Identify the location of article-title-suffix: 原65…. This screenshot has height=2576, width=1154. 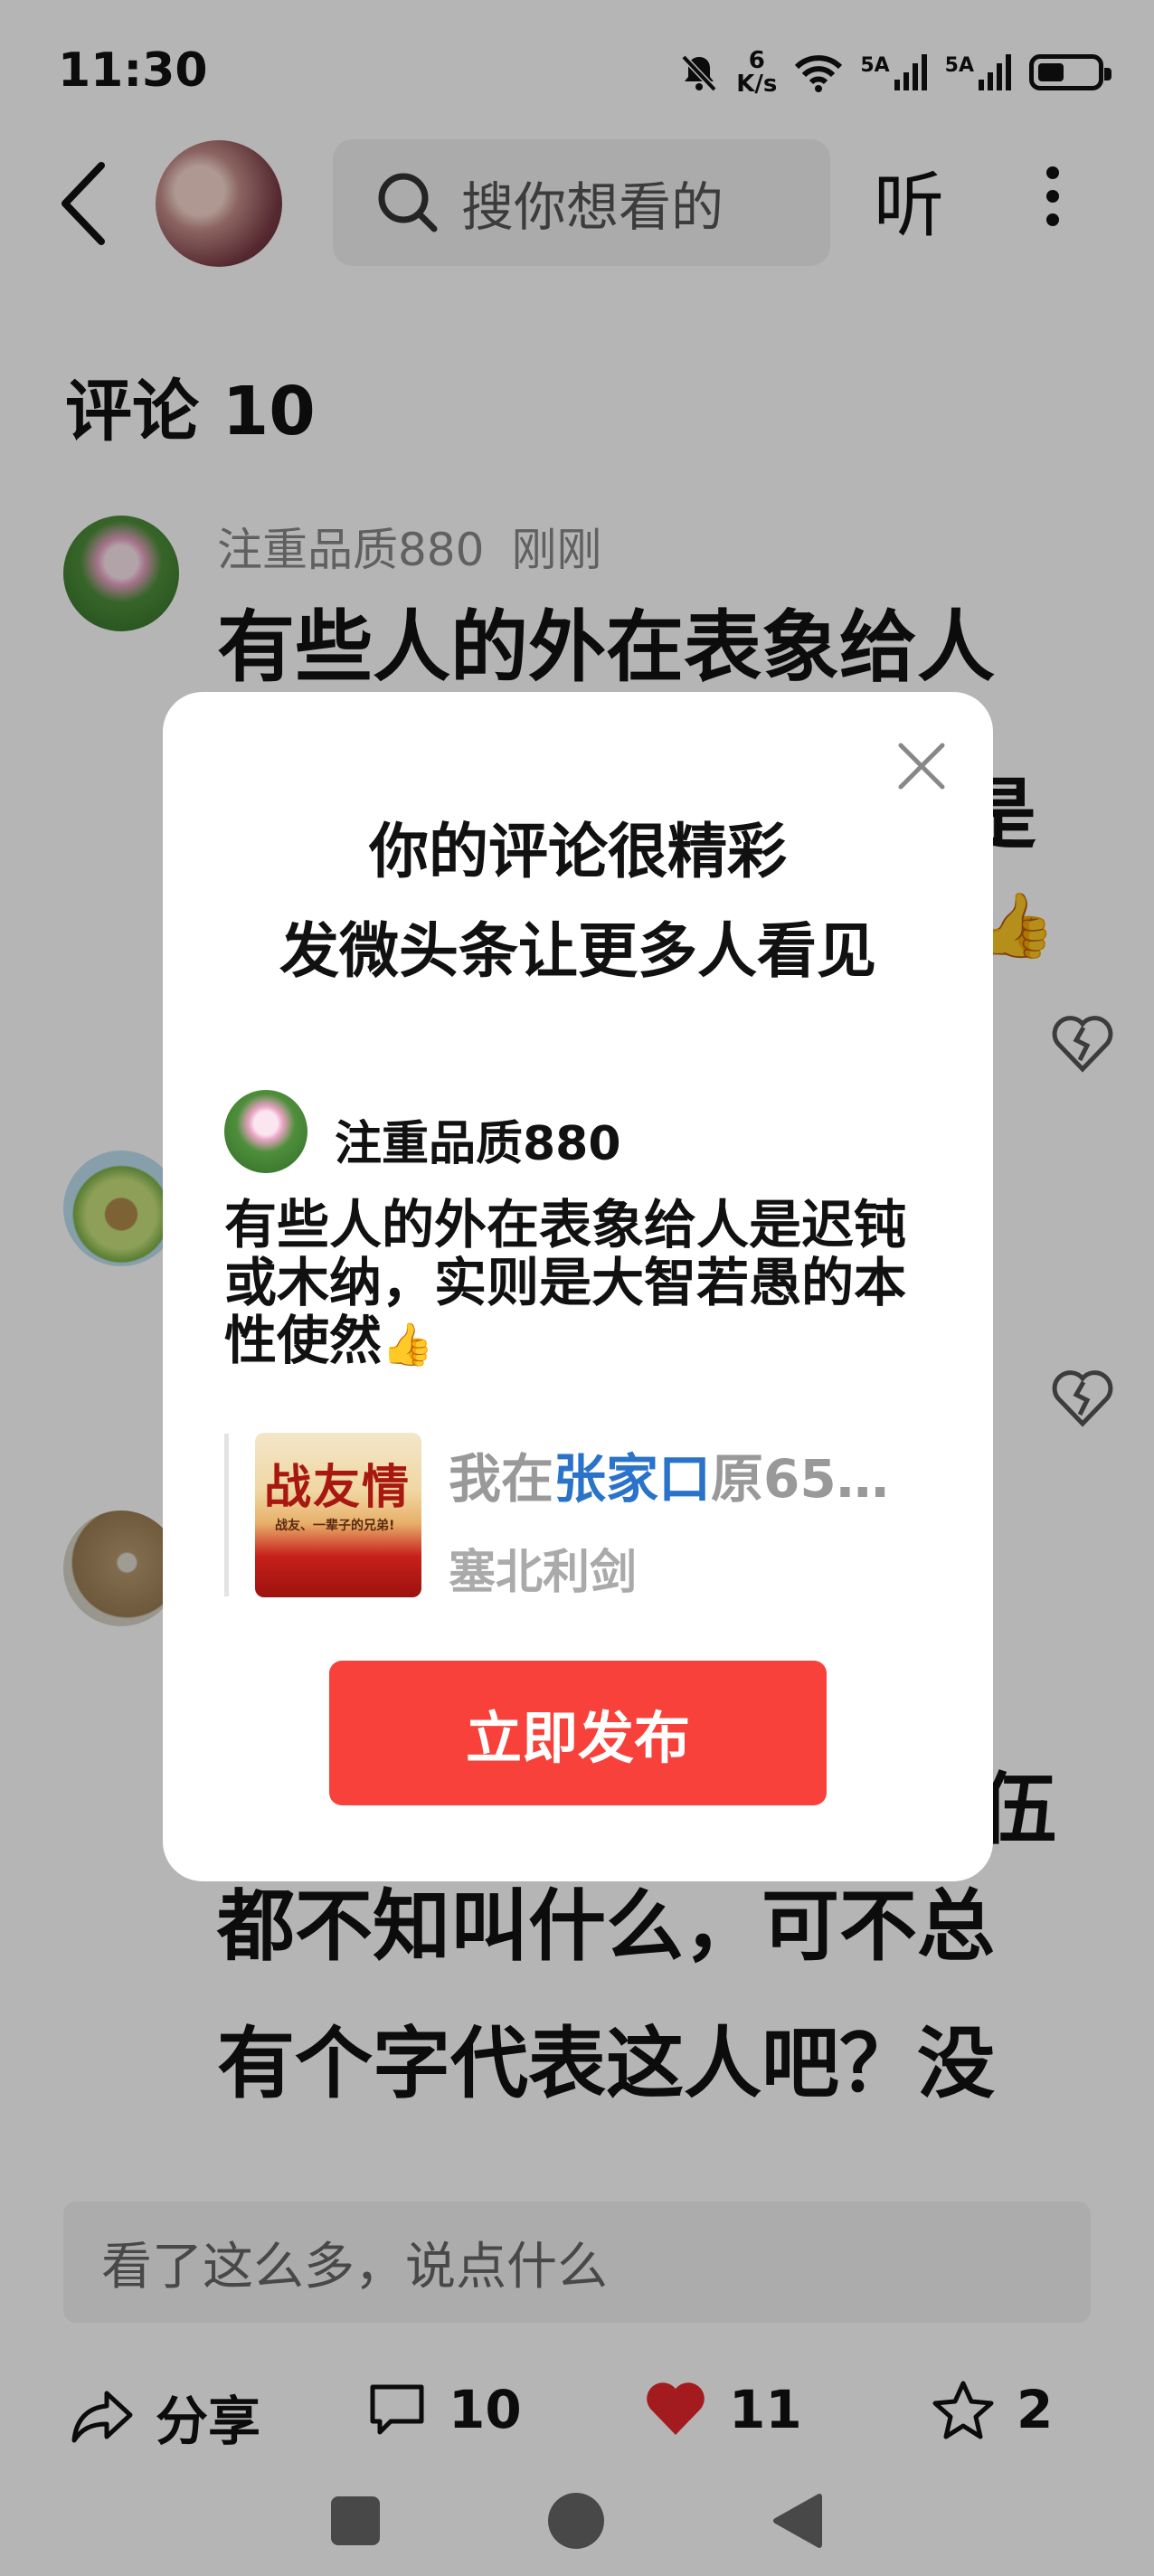
(800, 1479).